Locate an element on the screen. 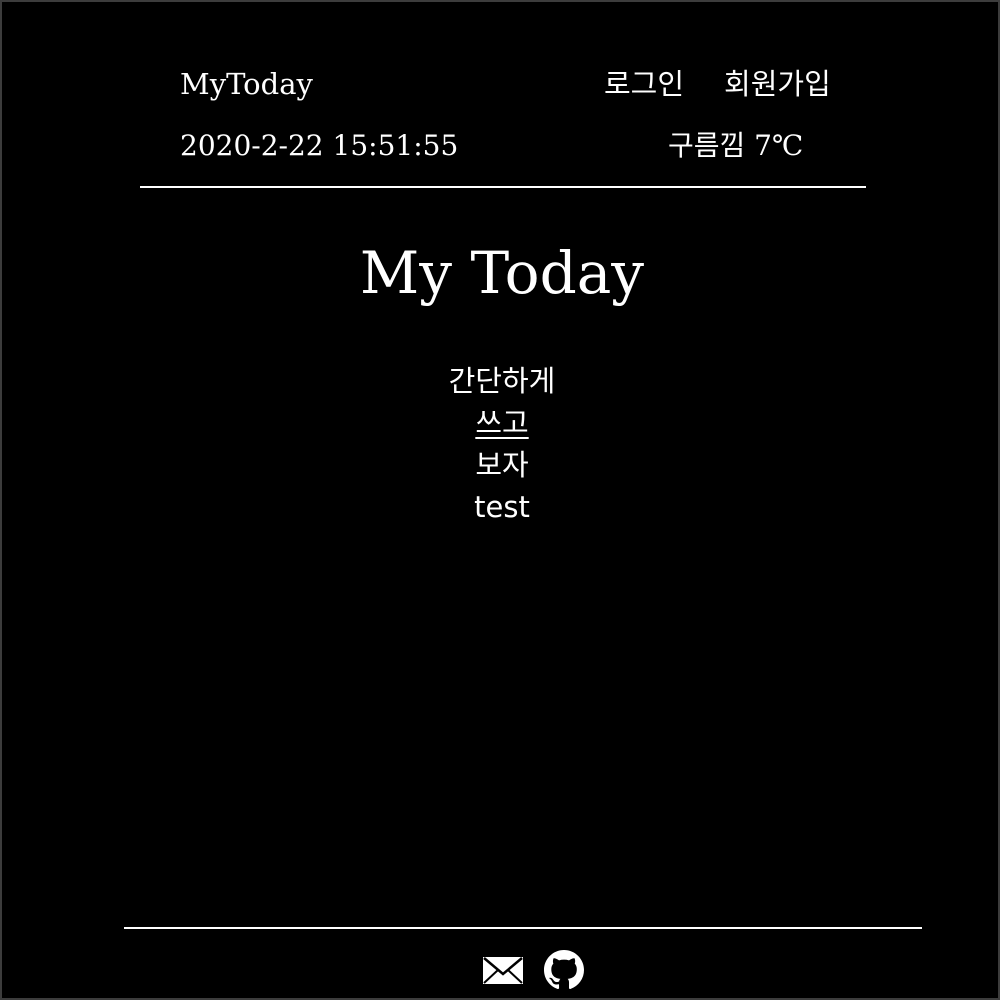 Image resolution: width=1000 pixels, height=1000 pixels. signup-link: 회원가입 is located at coordinates (777, 84).